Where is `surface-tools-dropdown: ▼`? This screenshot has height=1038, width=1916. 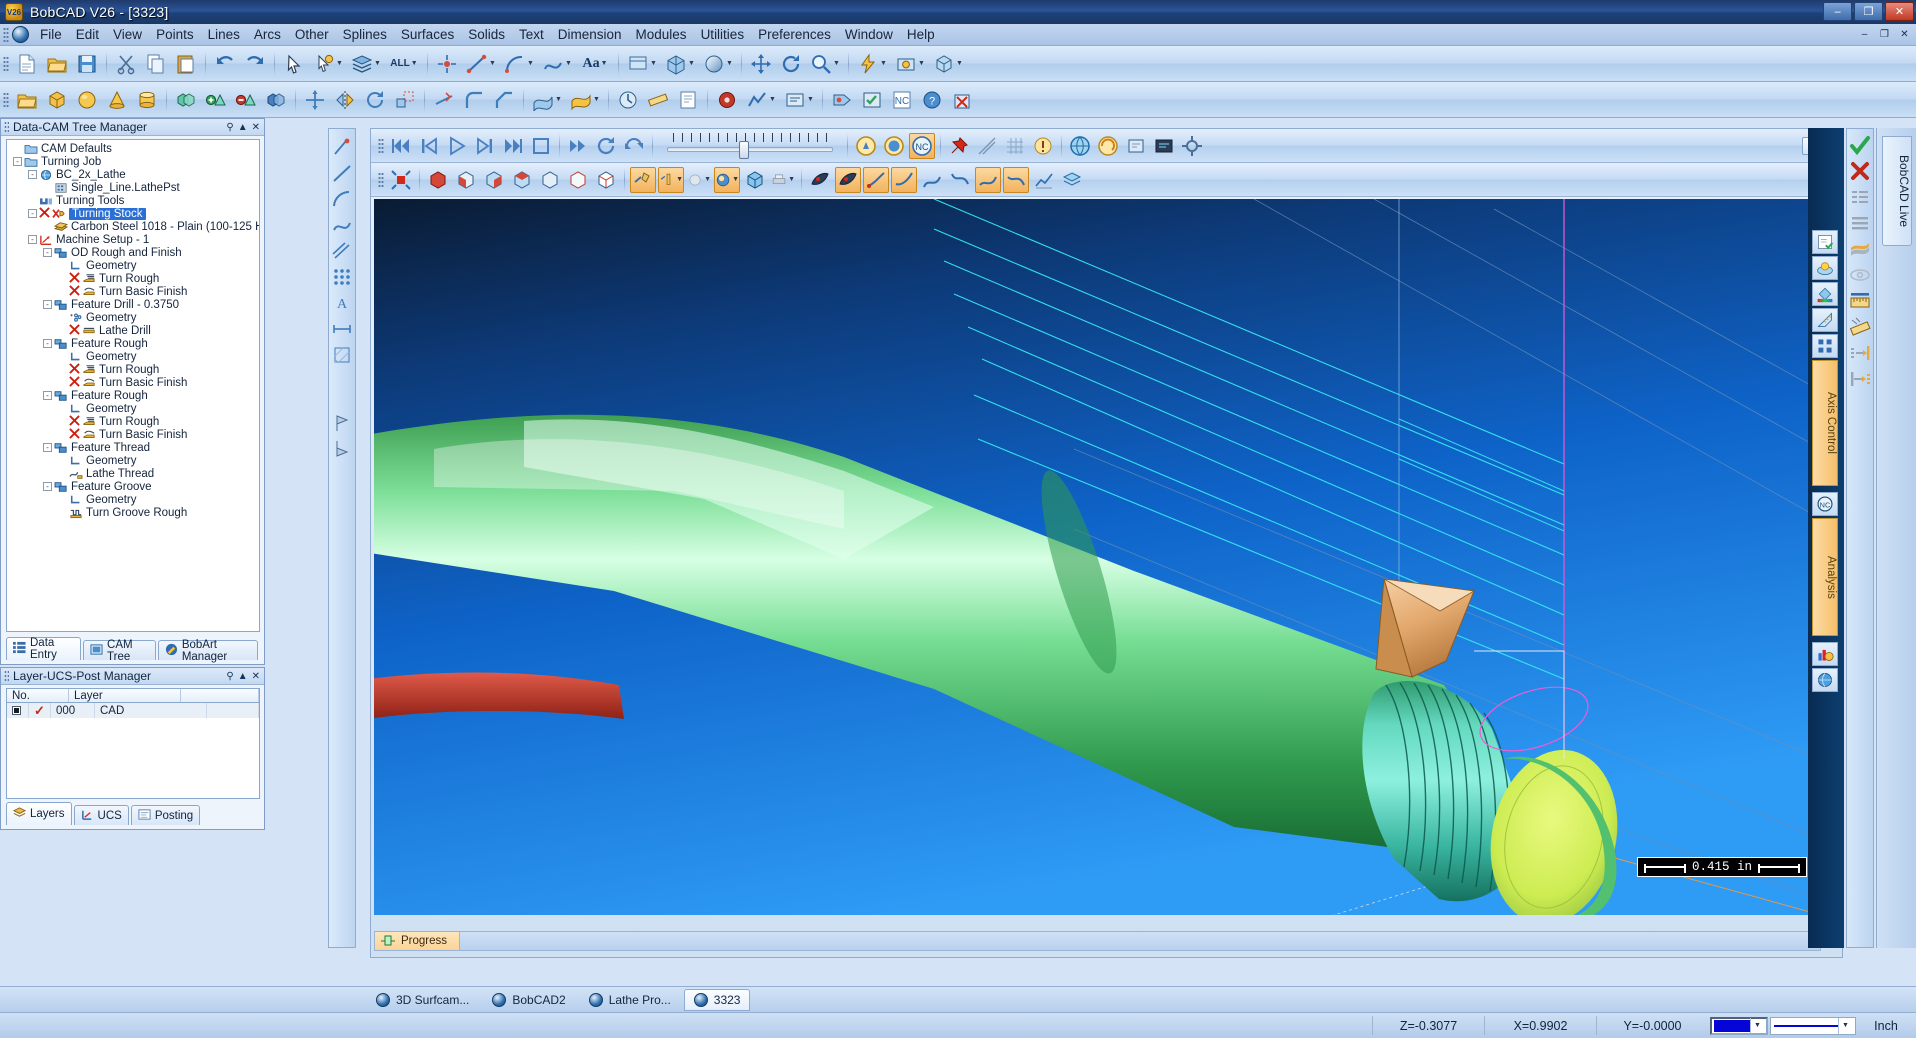
surface-tools-dropdown: ▼ is located at coordinates (547, 100).